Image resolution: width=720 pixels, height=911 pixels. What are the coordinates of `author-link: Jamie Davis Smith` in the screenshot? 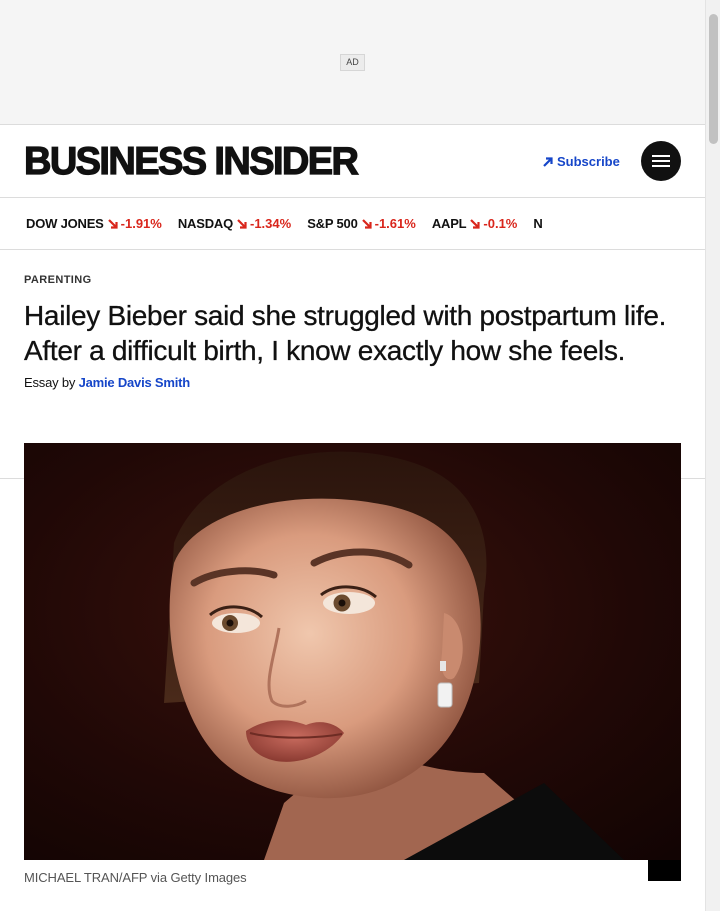 It's located at (135, 382).